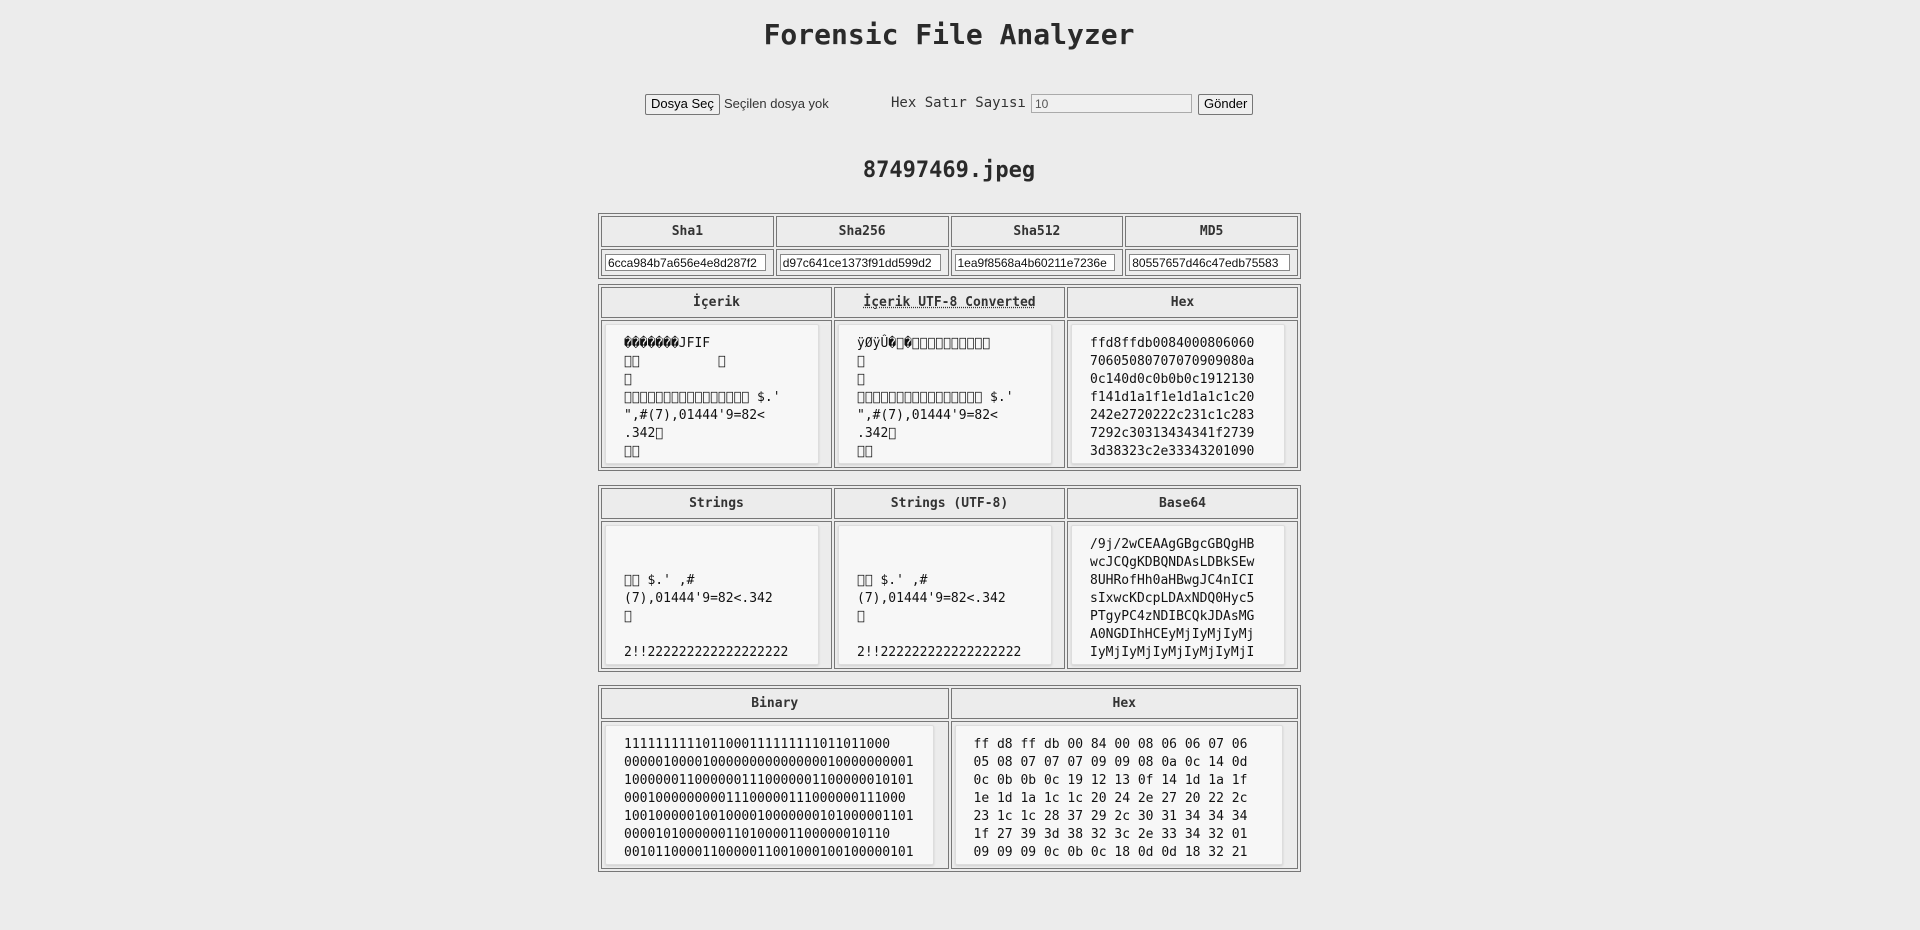 This screenshot has width=1920, height=930. I want to click on hex-rows-input, so click(1111, 103).